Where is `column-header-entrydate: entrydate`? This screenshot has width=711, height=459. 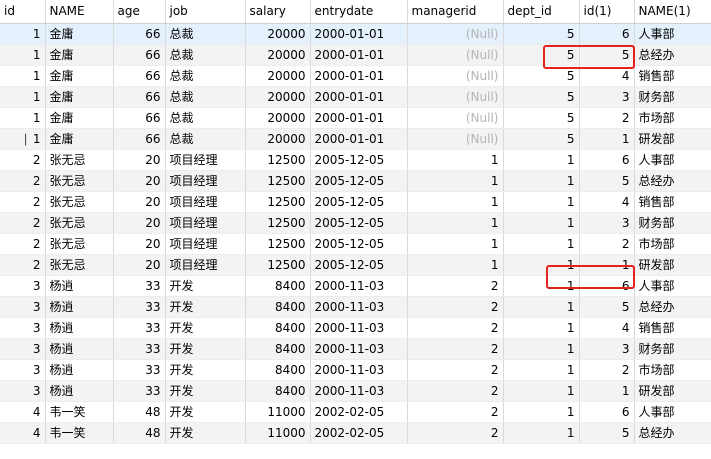
column-header-entrydate: entrydate is located at coordinates (359, 12).